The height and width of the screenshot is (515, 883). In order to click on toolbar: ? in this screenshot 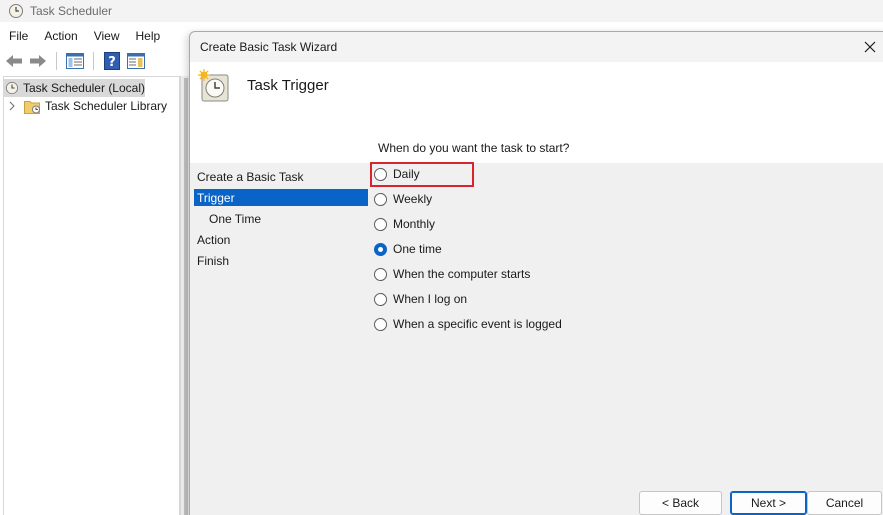, I will do `click(73, 61)`.